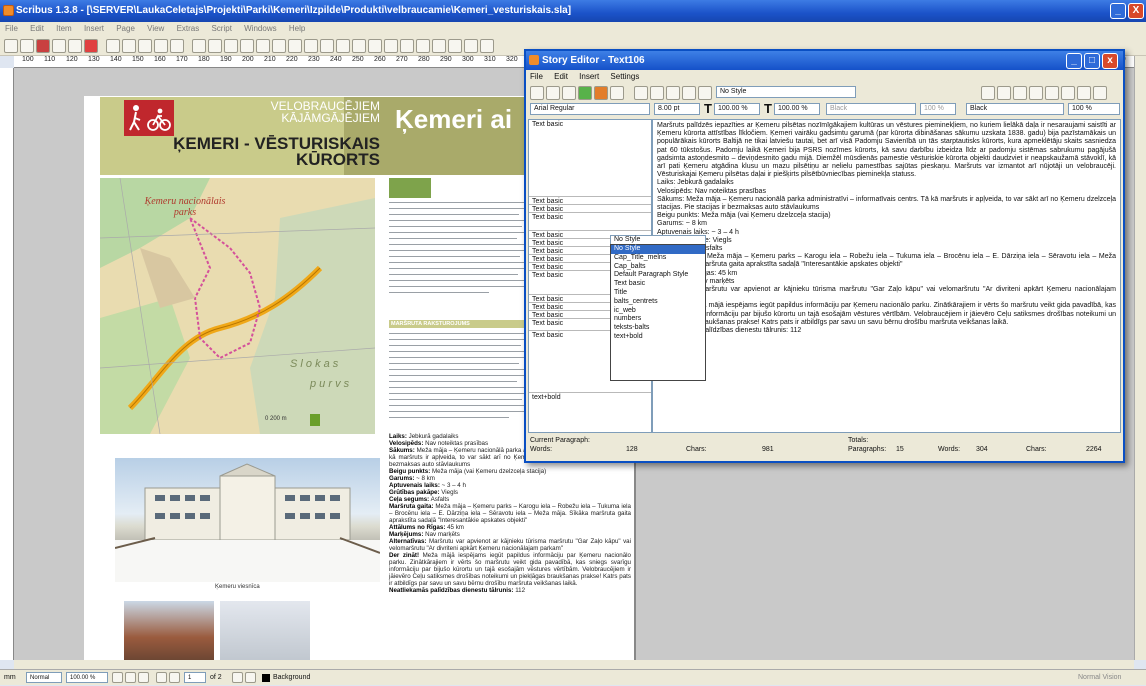  I want to click on link-frames-icon, so click(391, 46).